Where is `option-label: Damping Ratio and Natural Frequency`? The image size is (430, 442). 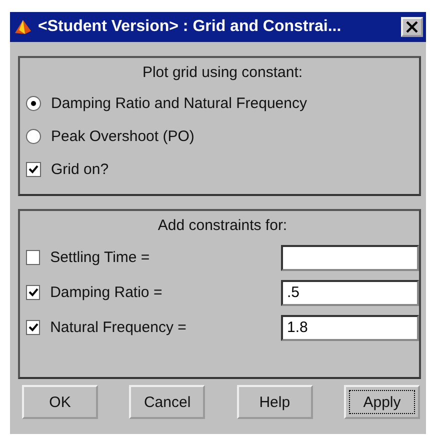 option-label: Damping Ratio and Natural Frequency is located at coordinates (179, 103).